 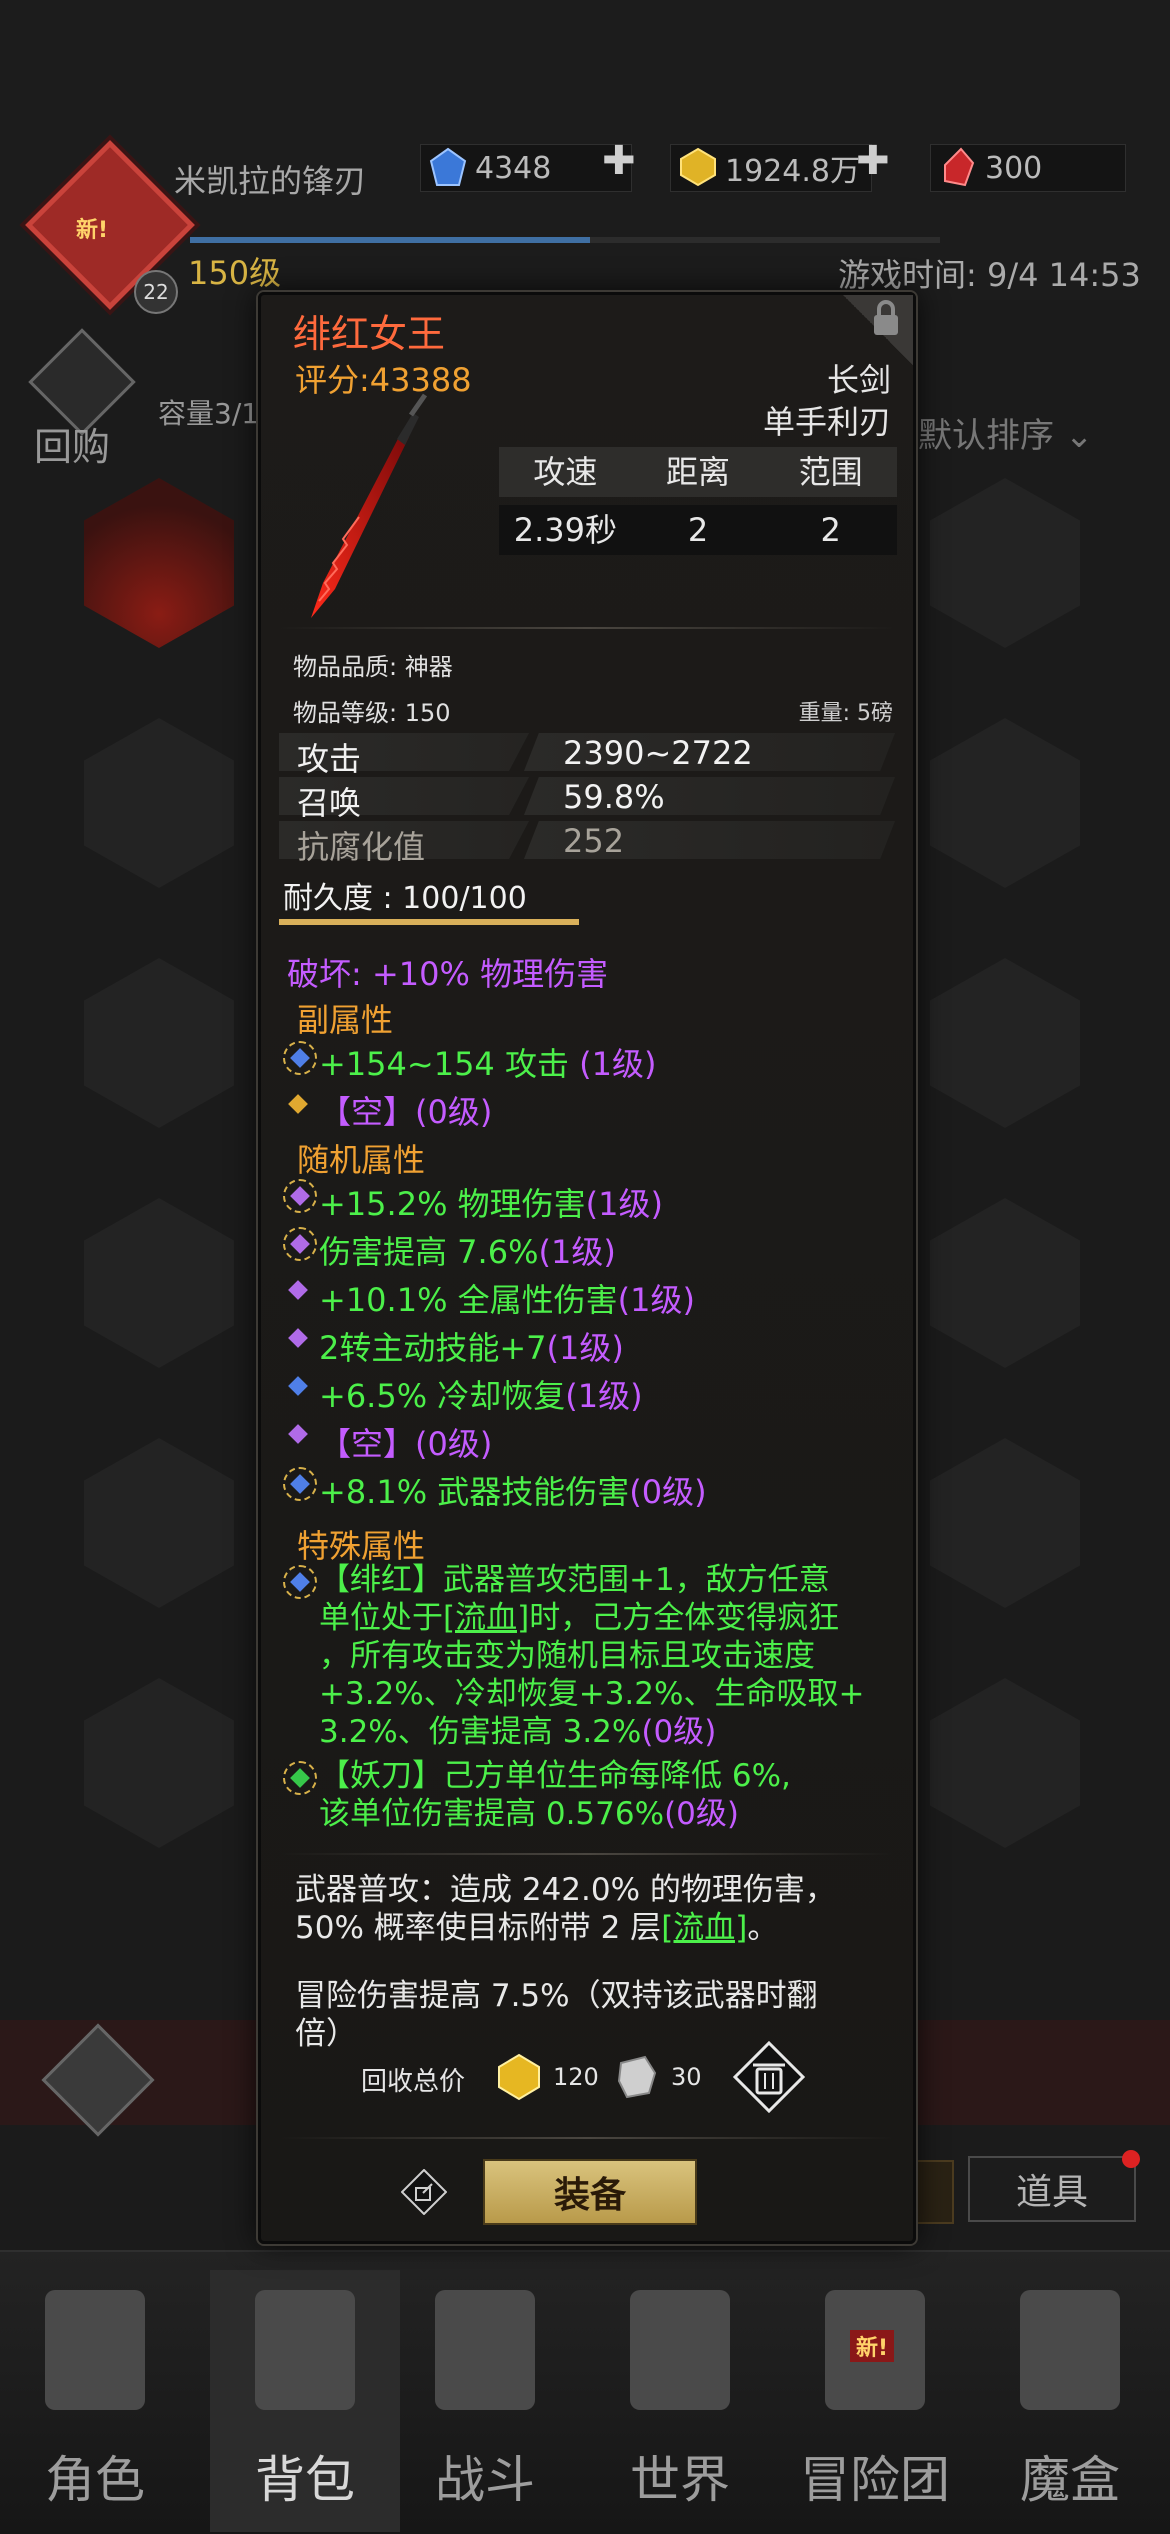 What do you see at coordinates (329, 759) in the screenshot?
I see `attribute-label: 攻击` at bounding box center [329, 759].